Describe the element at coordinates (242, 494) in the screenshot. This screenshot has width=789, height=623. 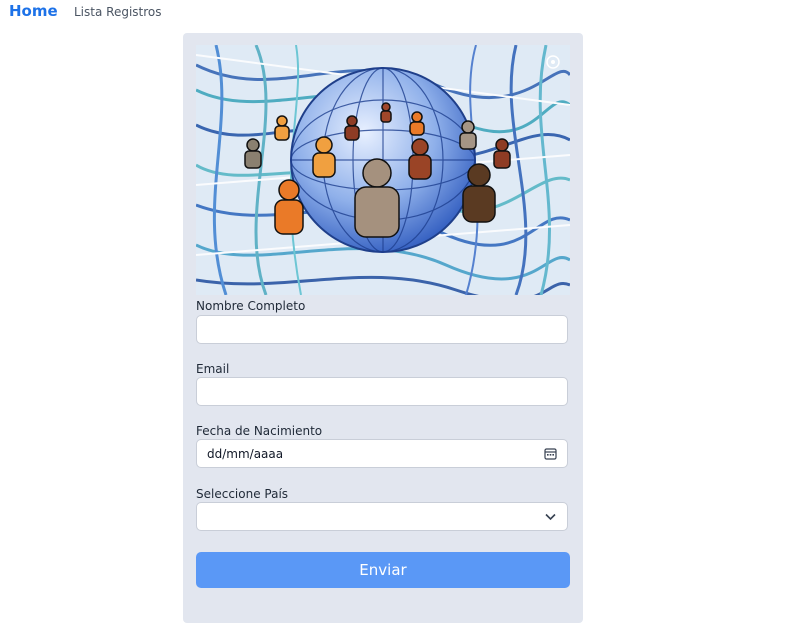
I see `pais-label: Seleccione País` at that location.